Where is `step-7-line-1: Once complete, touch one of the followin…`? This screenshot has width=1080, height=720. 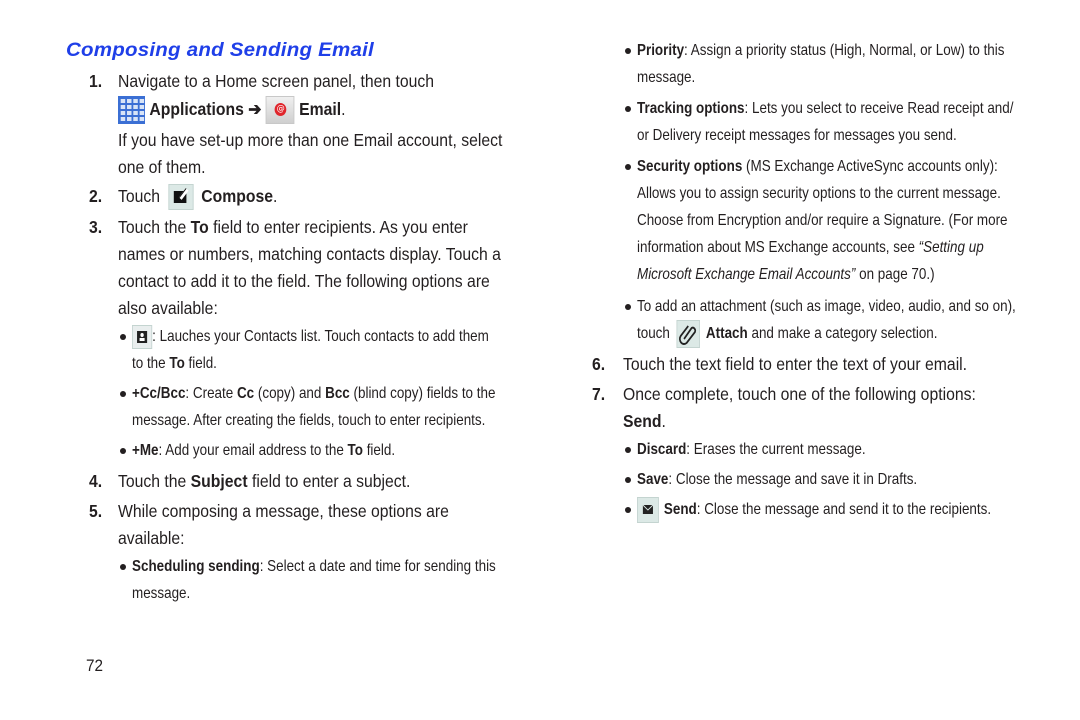 step-7-line-1: Once complete, touch one of the followin… is located at coordinates (799, 394).